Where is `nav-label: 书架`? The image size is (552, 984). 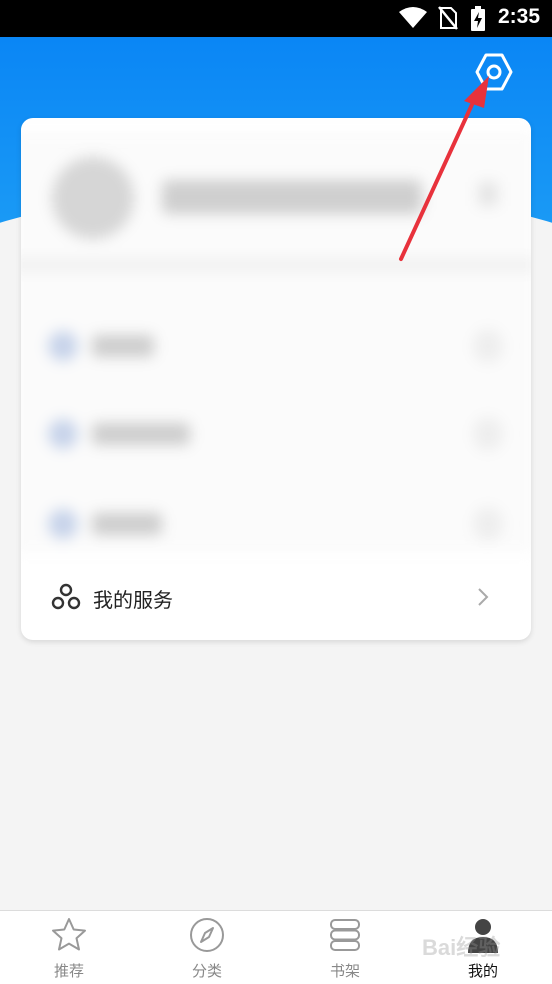
nav-label: 书架 is located at coordinates (344, 971).